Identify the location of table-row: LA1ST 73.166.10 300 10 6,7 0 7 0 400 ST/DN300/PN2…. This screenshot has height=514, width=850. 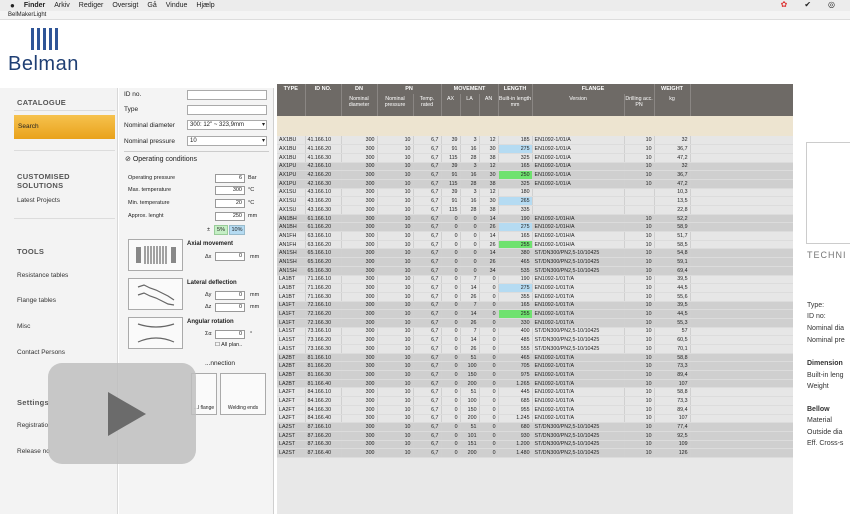
(535, 332).